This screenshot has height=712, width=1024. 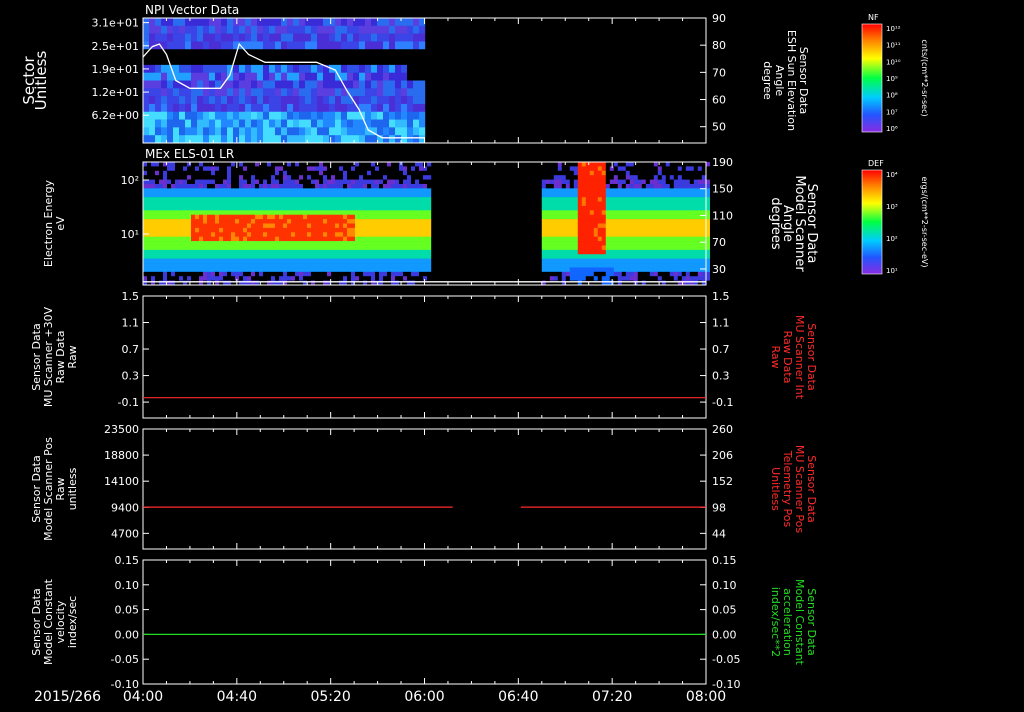 What do you see at coordinates (67, 697) in the screenshot?
I see `date-label: 2015/266` at bounding box center [67, 697].